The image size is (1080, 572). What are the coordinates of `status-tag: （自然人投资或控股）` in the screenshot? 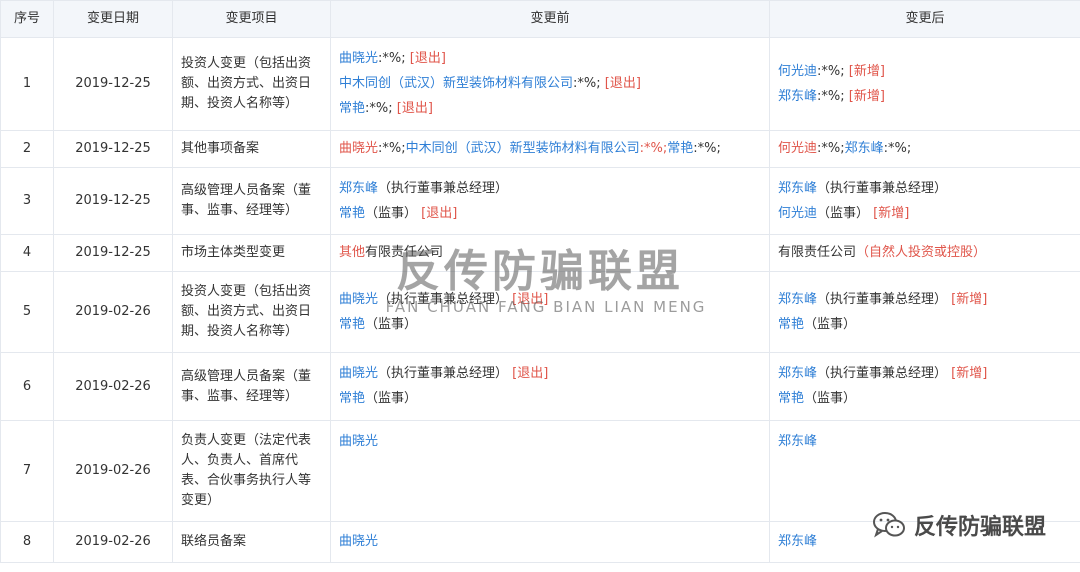 It's located at (921, 252).